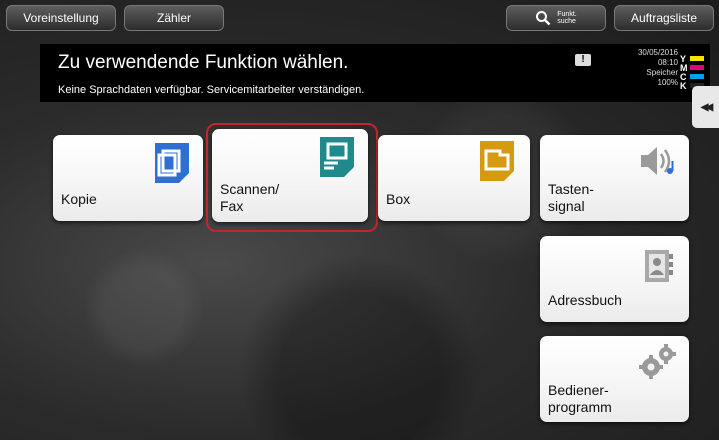 The image size is (719, 440). What do you see at coordinates (614, 279) in the screenshot?
I see `address-book-tile: Adressbuch` at bounding box center [614, 279].